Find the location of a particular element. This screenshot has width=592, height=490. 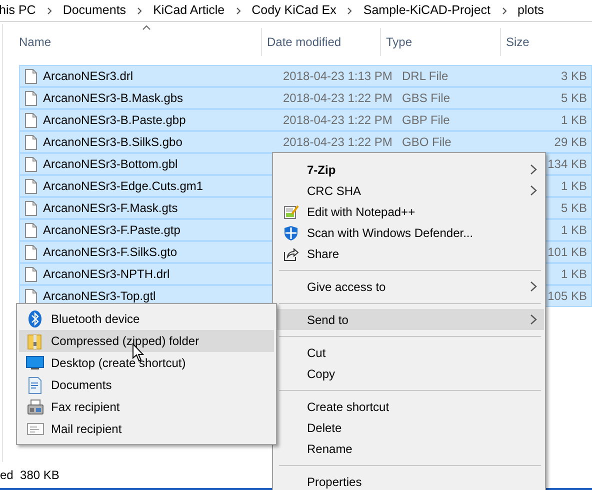

size-cell: 3 KB is located at coordinates (573, 76).